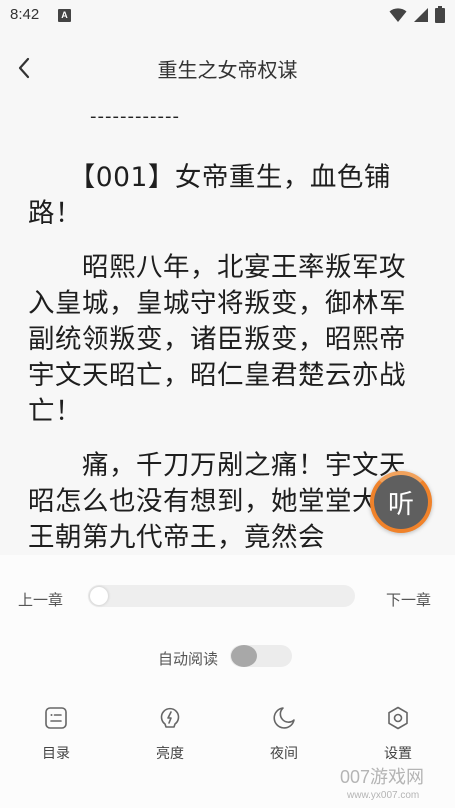  Describe the element at coordinates (398, 718) in the screenshot. I see `settings-icon` at that location.